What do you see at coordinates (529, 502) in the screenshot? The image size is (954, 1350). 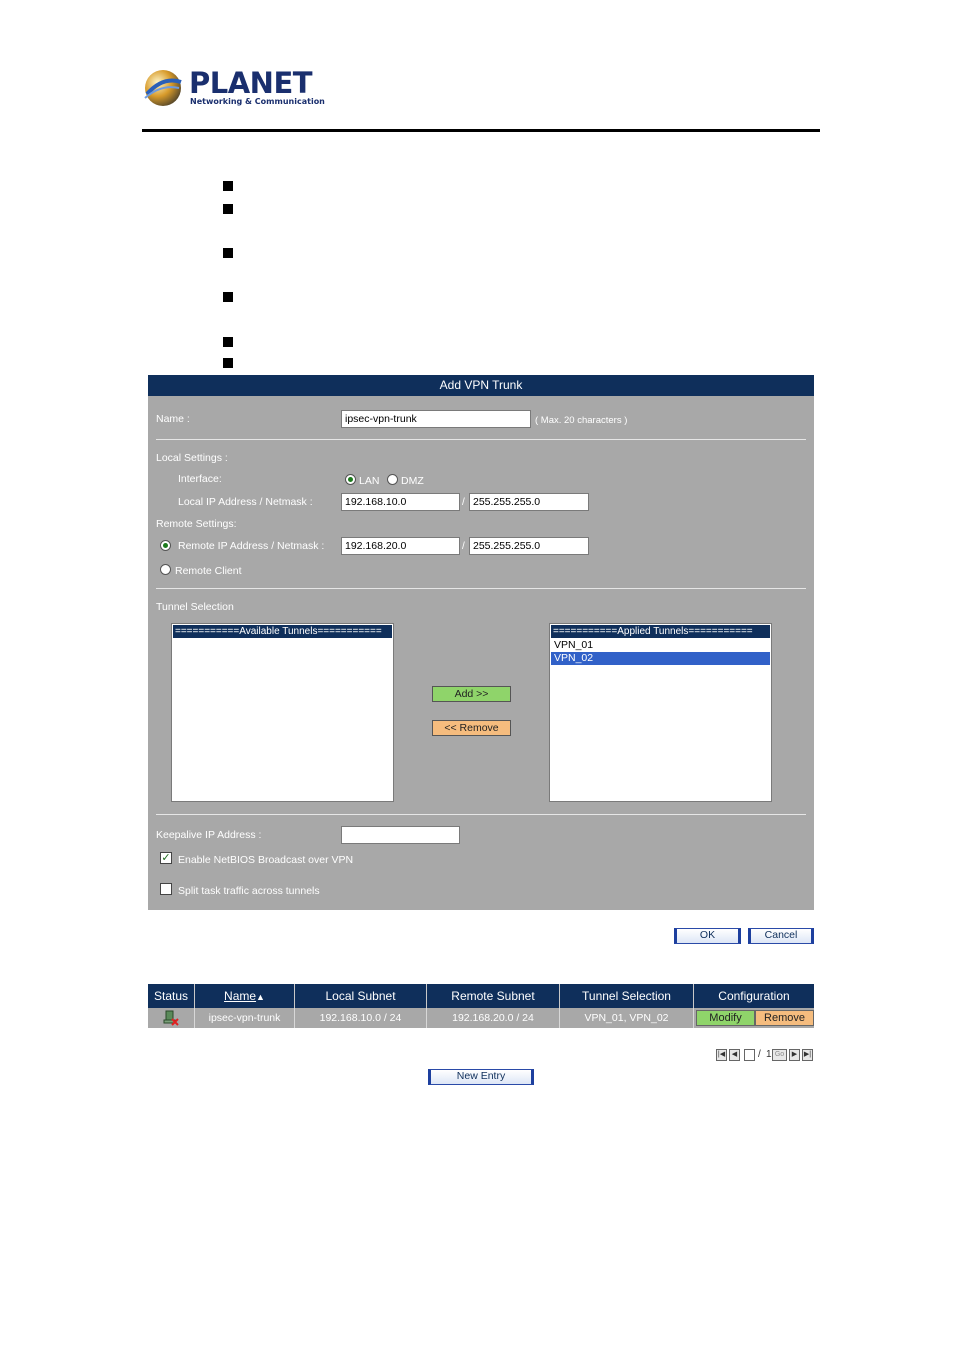 I see `local-netmask-input: 255.255.255.0` at bounding box center [529, 502].